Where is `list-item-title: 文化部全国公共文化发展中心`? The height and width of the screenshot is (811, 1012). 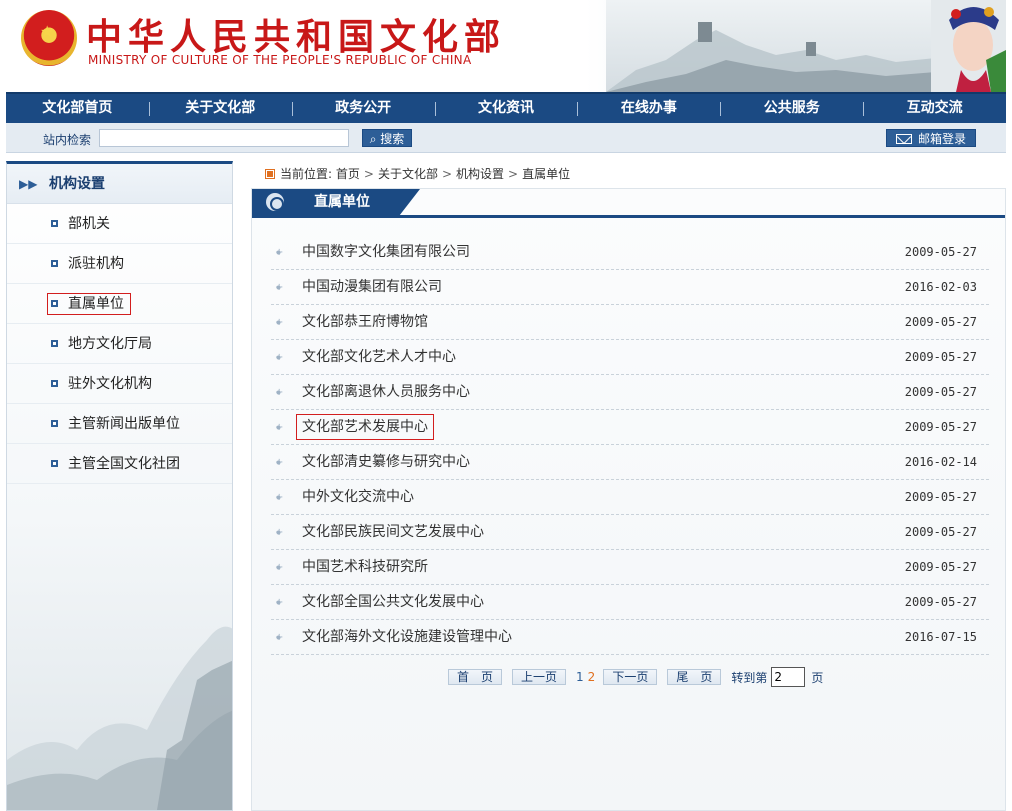
list-item-title: 文化部全国公共文化发展中心 is located at coordinates (393, 602).